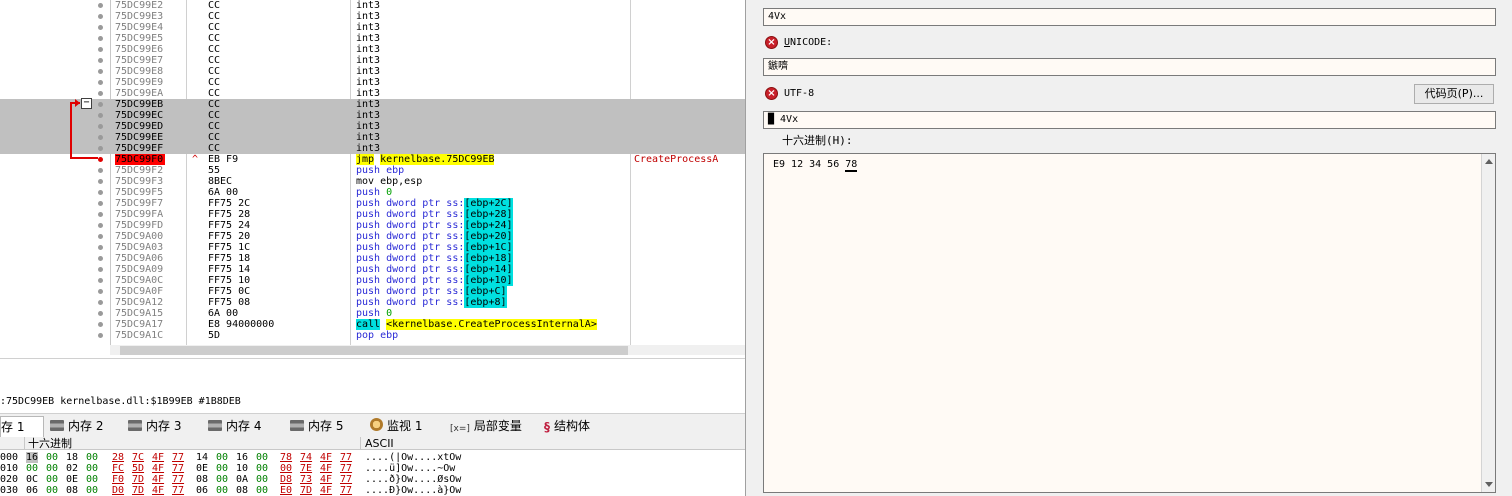 The height and width of the screenshot is (496, 1512). I want to click on hex-byte: D0, so click(118, 490).